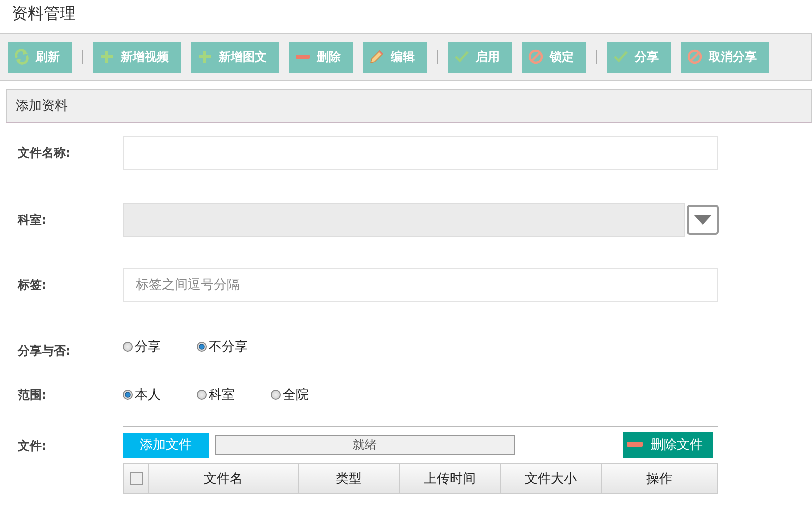 This screenshot has height=518, width=812. I want to click on field-label: 分享与否:, so click(45, 351).